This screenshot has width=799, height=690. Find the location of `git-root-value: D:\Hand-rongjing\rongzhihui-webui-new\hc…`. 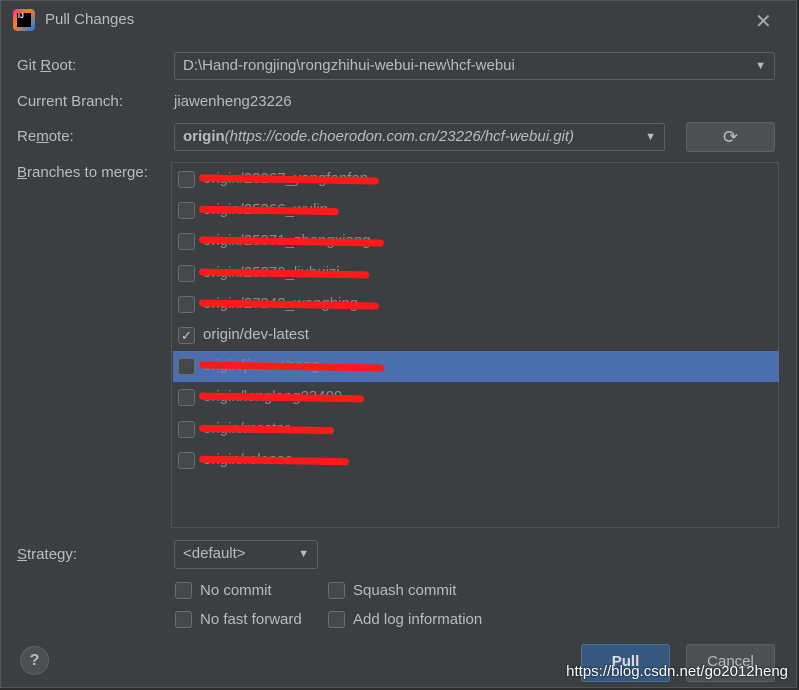

git-root-value: D:\Hand-rongjing\rongzhihui-webui-new\hc… is located at coordinates (349, 65).